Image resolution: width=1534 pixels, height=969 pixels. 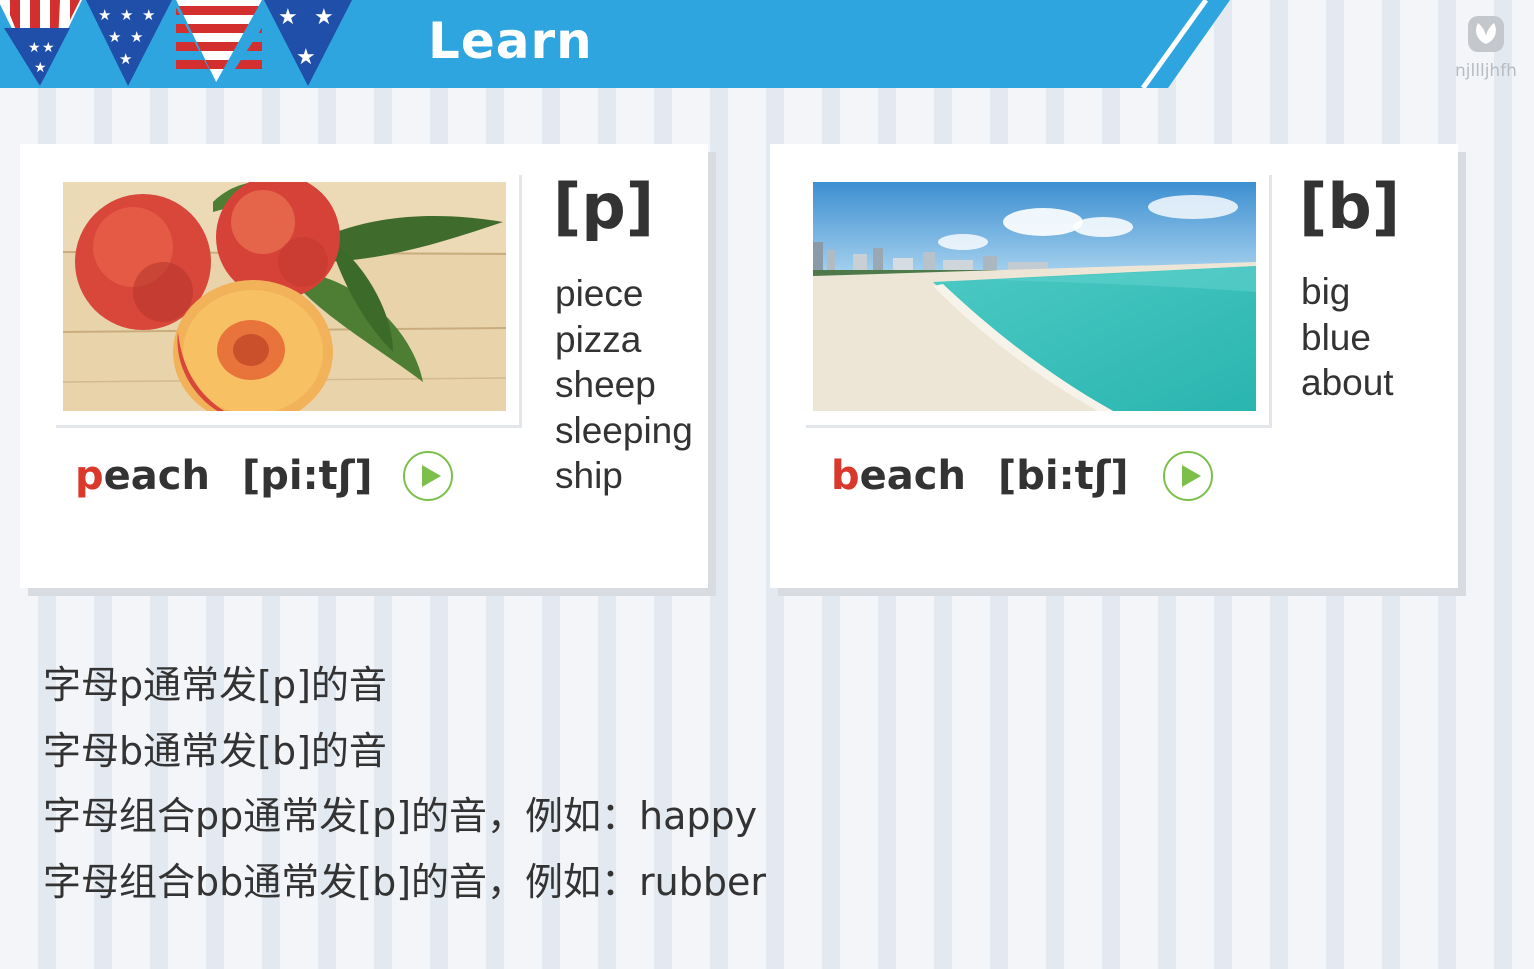 What do you see at coordinates (599, 293) in the screenshot?
I see `example-word: piece` at bounding box center [599, 293].